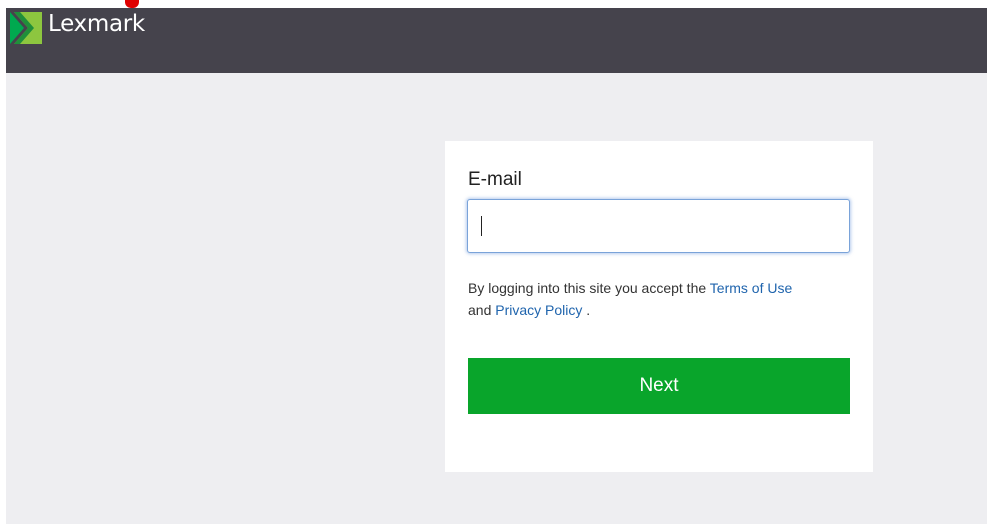 This screenshot has width=987, height=524. Describe the element at coordinates (587, 288) in the screenshot. I see `terms-prefix: By logging into this site you accept the` at that location.